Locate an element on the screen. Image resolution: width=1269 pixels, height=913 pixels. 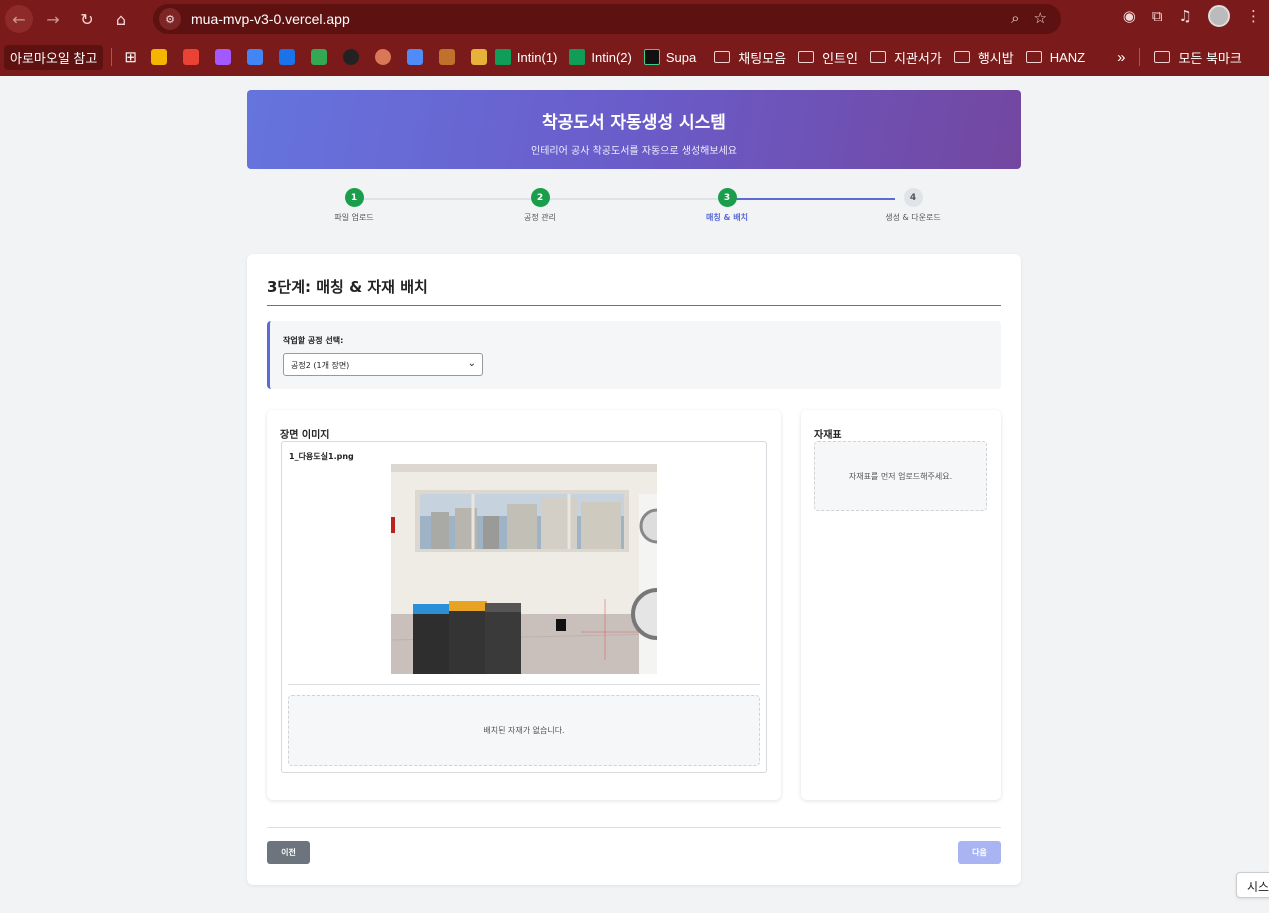
media-control-icon: ♫ is located at coordinates (1185, 16).